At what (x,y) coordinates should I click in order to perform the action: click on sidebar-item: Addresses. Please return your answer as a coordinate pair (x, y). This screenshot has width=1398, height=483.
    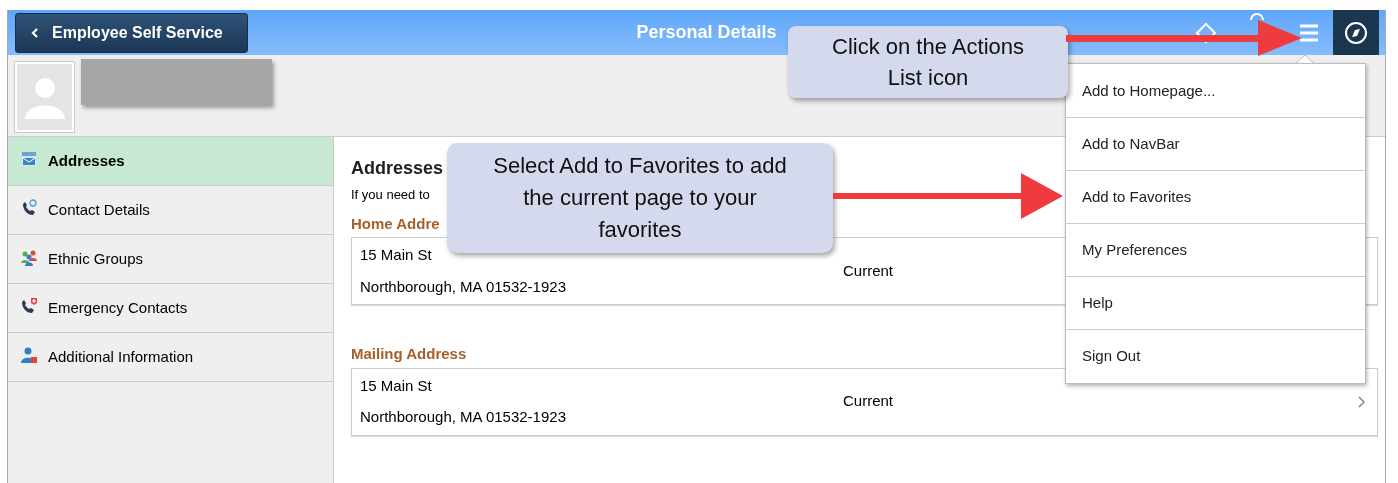
    Looking at the image, I should click on (170, 161).